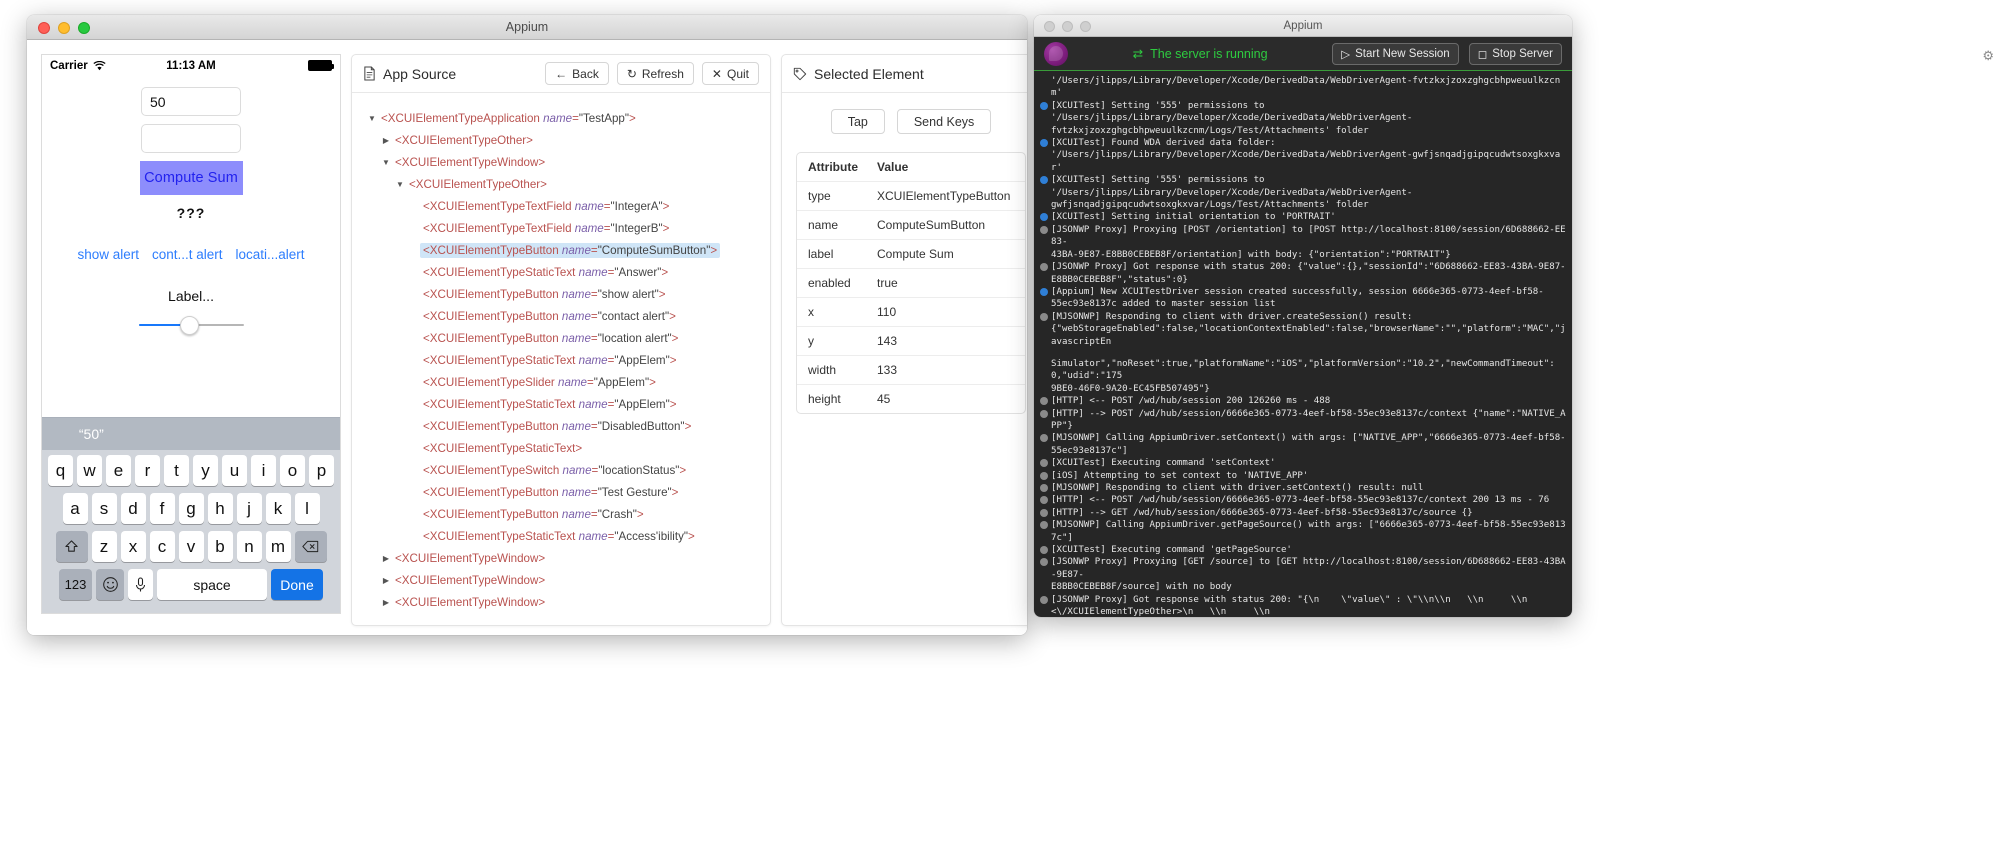 This screenshot has width=2000, height=848. Describe the element at coordinates (577, 73) in the screenshot. I see `back-button: ← Back` at that location.